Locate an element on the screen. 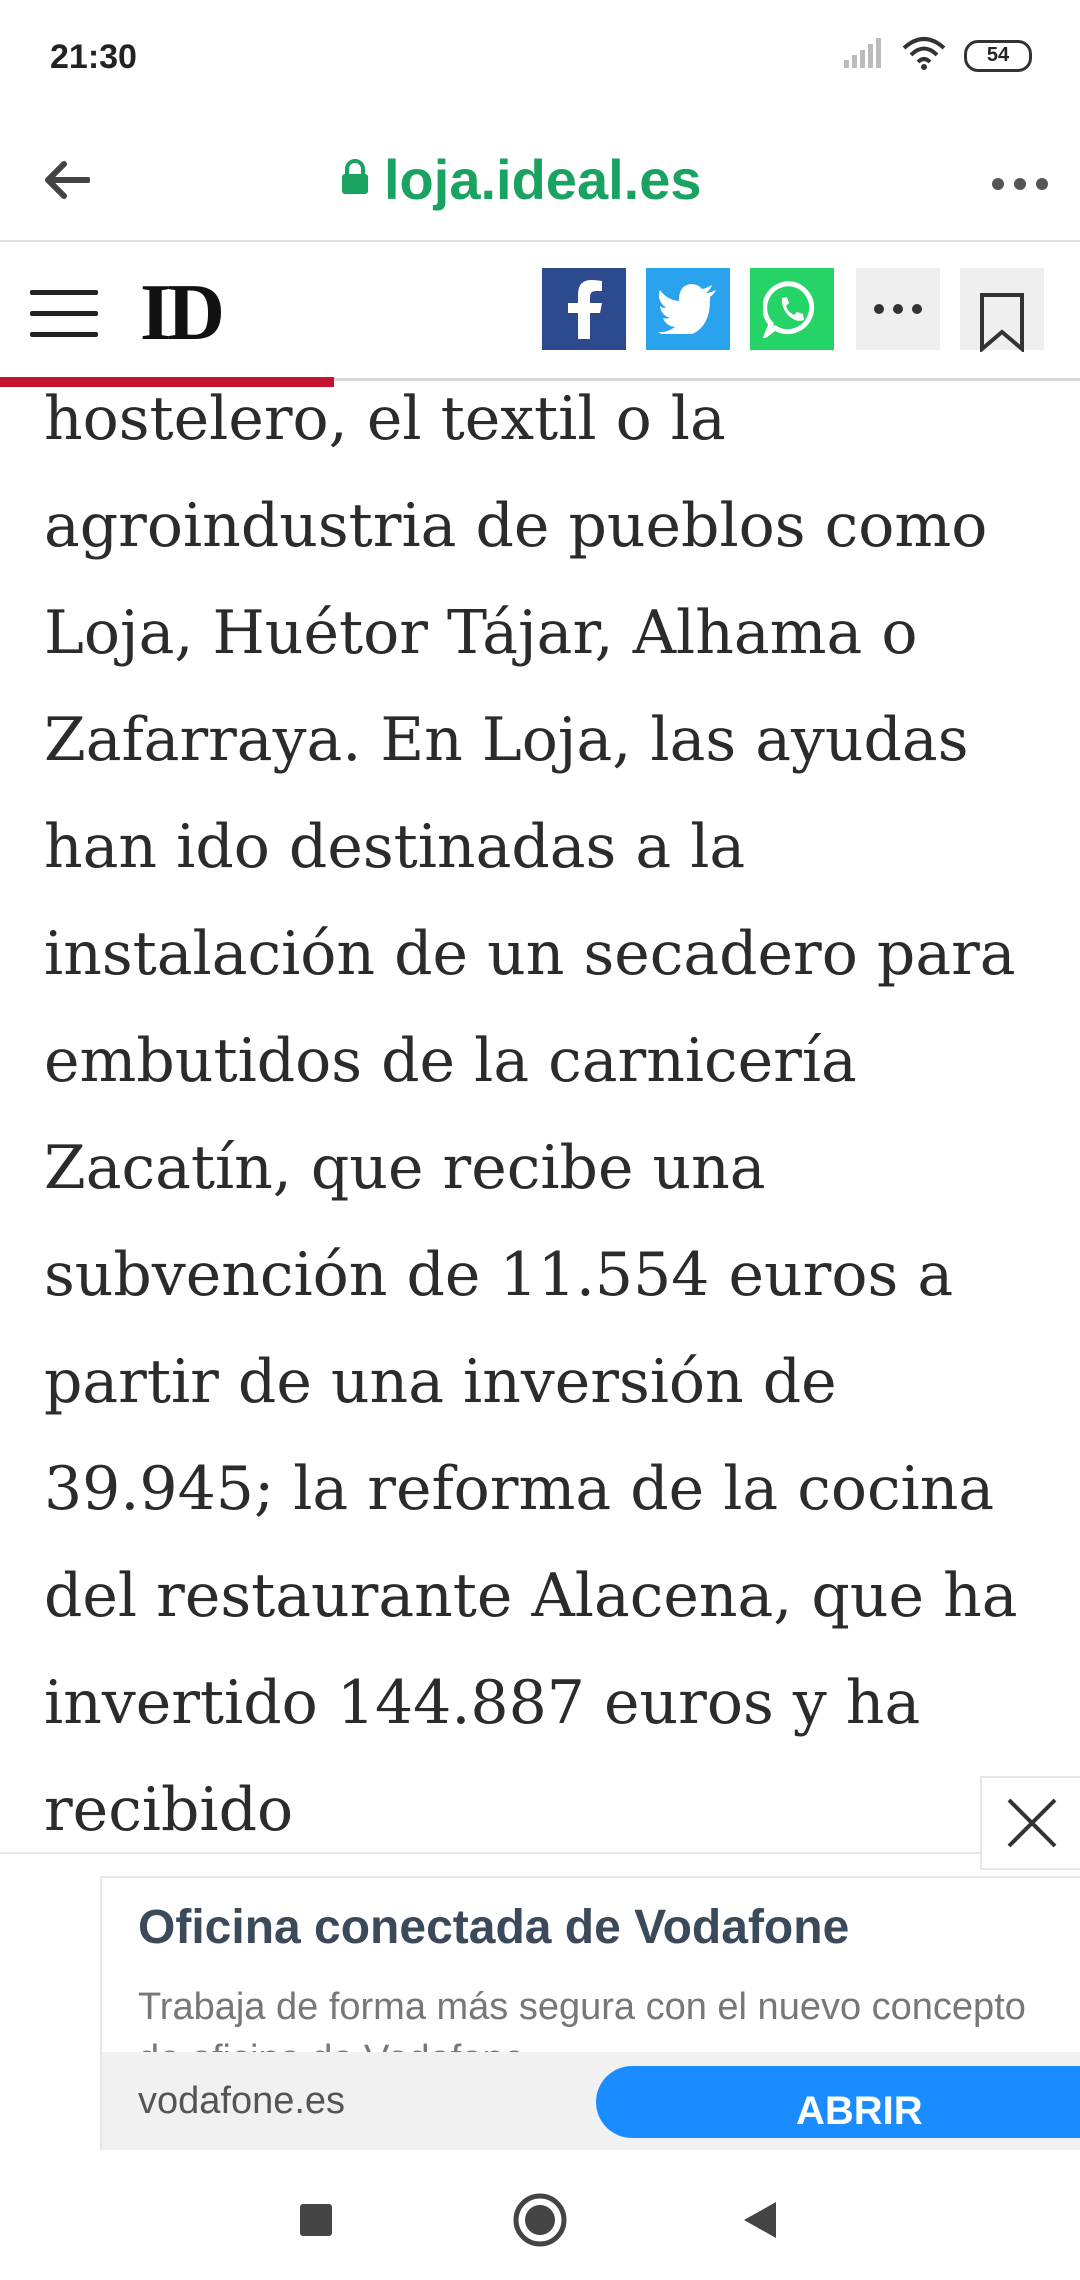 This screenshot has height=2280, width=1080. back-nav-button is located at coordinates (760, 2220).